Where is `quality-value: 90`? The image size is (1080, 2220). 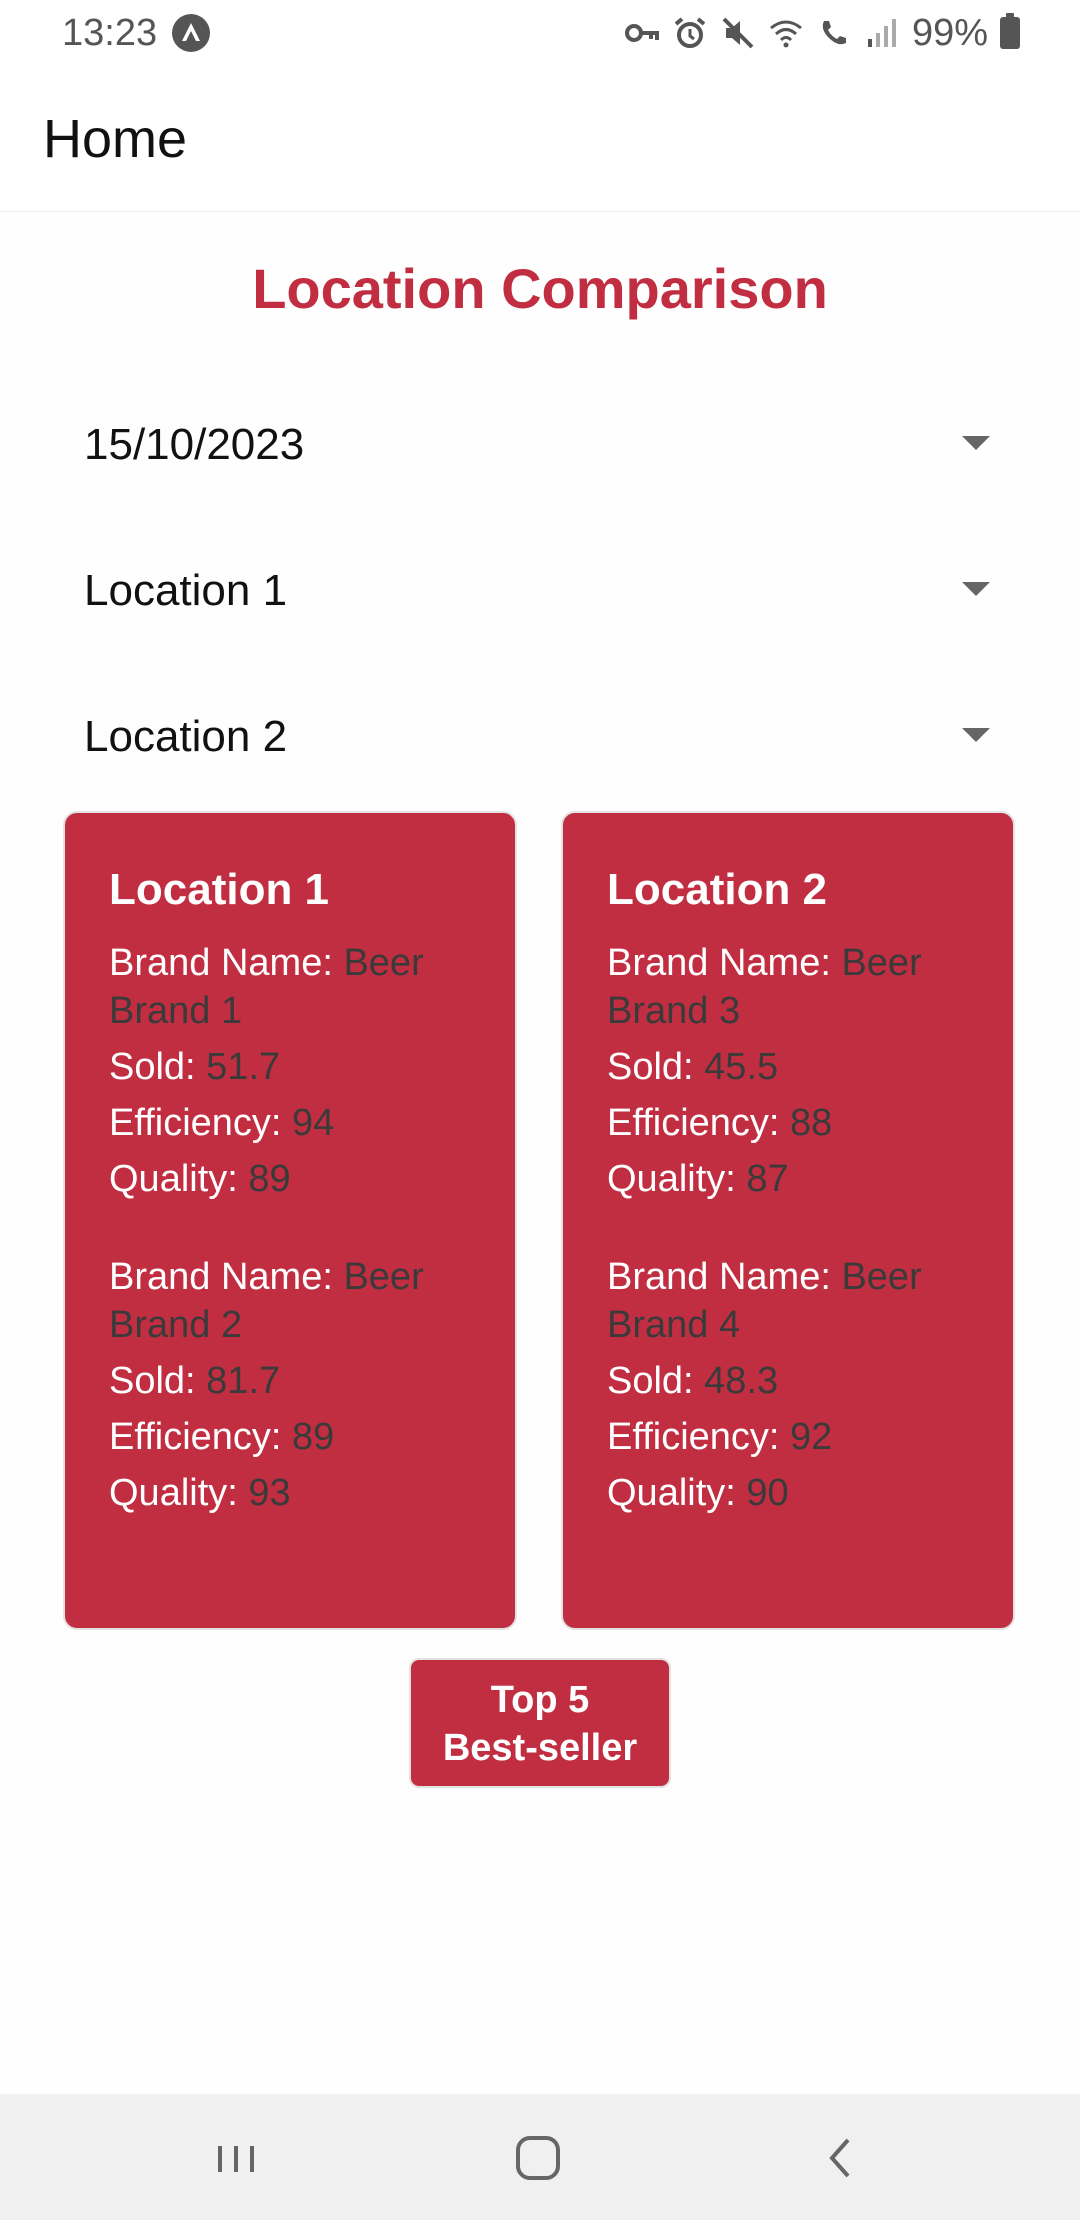 quality-value: 90 is located at coordinates (767, 1493).